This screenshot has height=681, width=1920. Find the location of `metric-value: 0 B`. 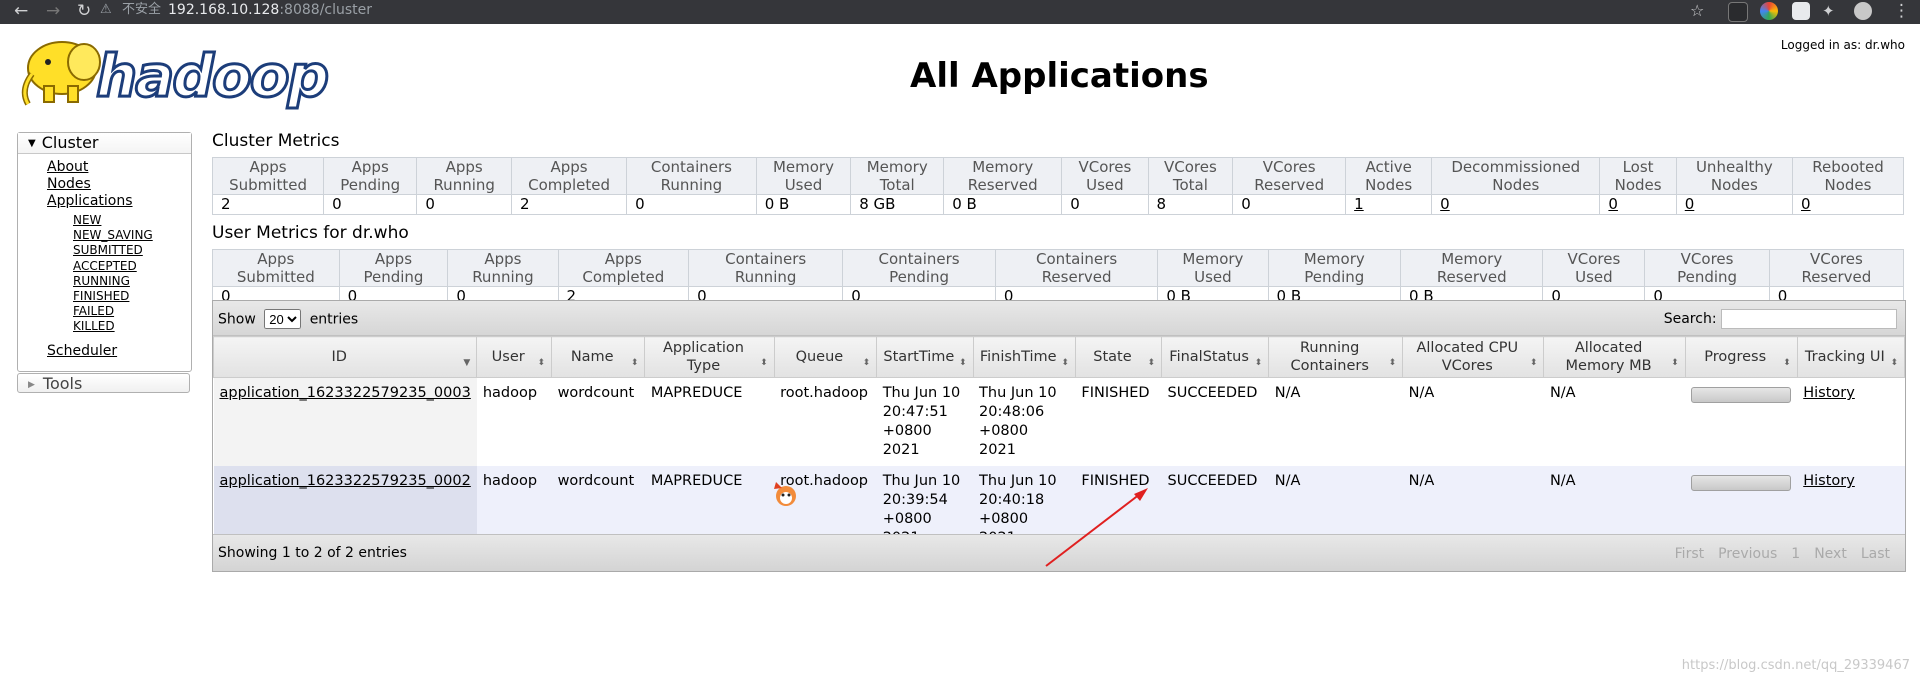

metric-value: 0 B is located at coordinates (1003, 204).